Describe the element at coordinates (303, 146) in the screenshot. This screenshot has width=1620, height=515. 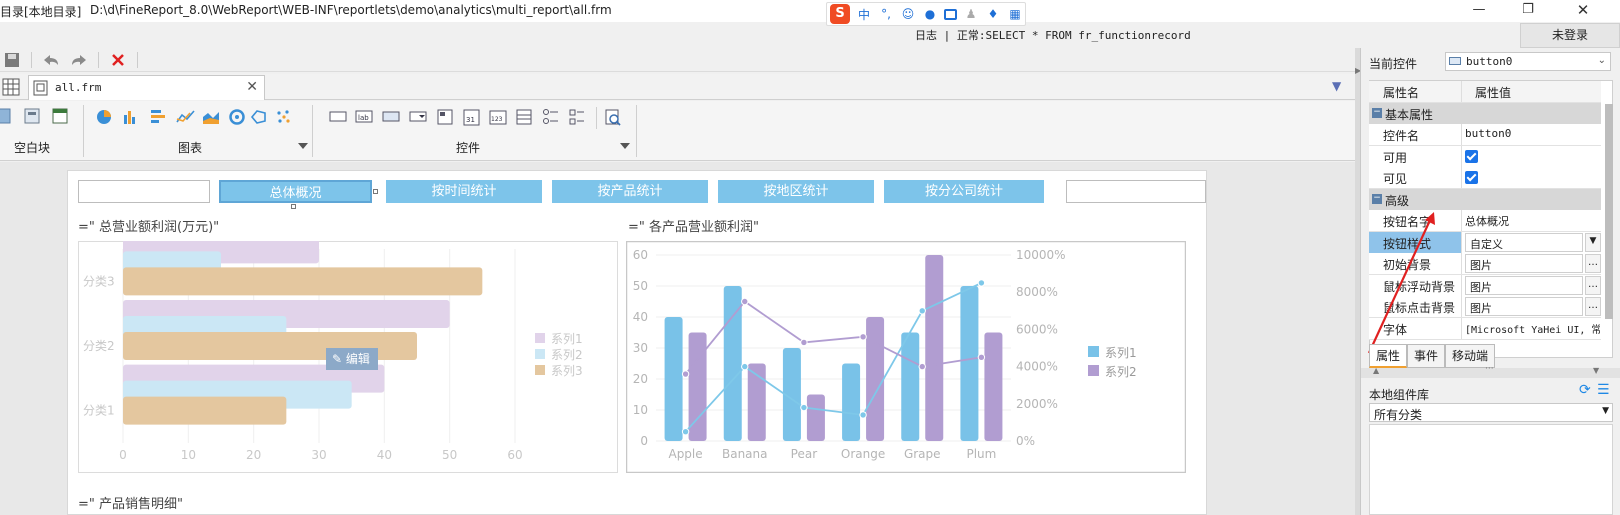
I see `chart-group-expand-icon` at that location.